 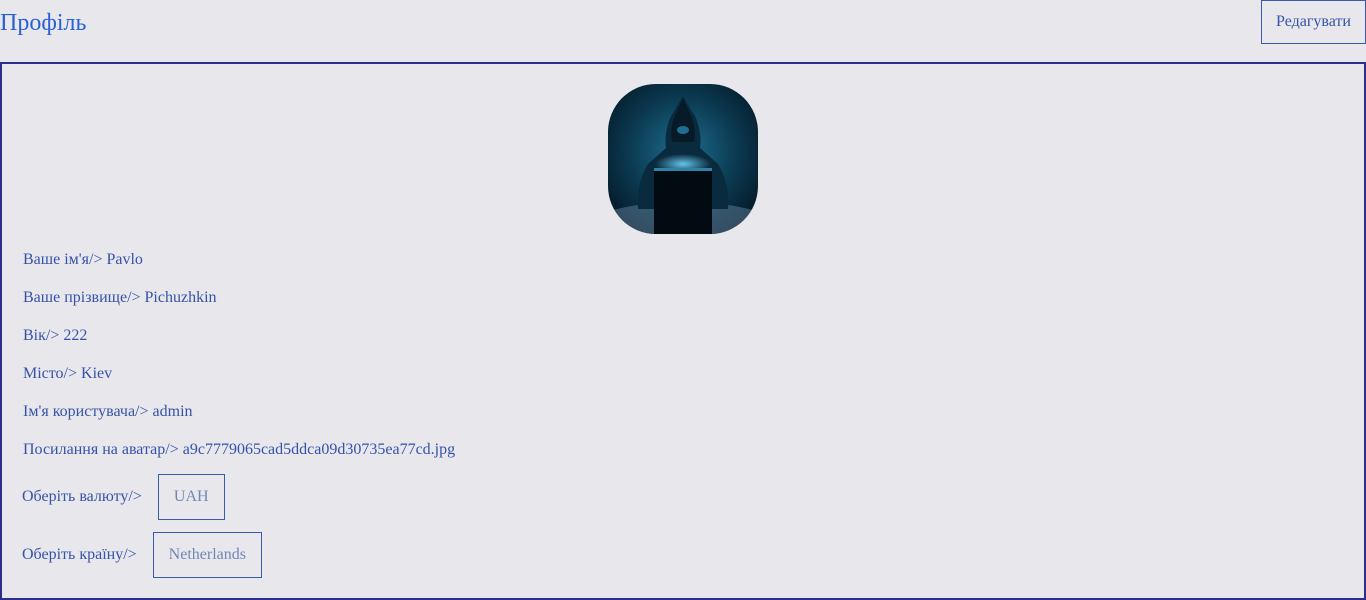 I want to click on country-label: Оберіть країну/>, so click(x=79, y=554).